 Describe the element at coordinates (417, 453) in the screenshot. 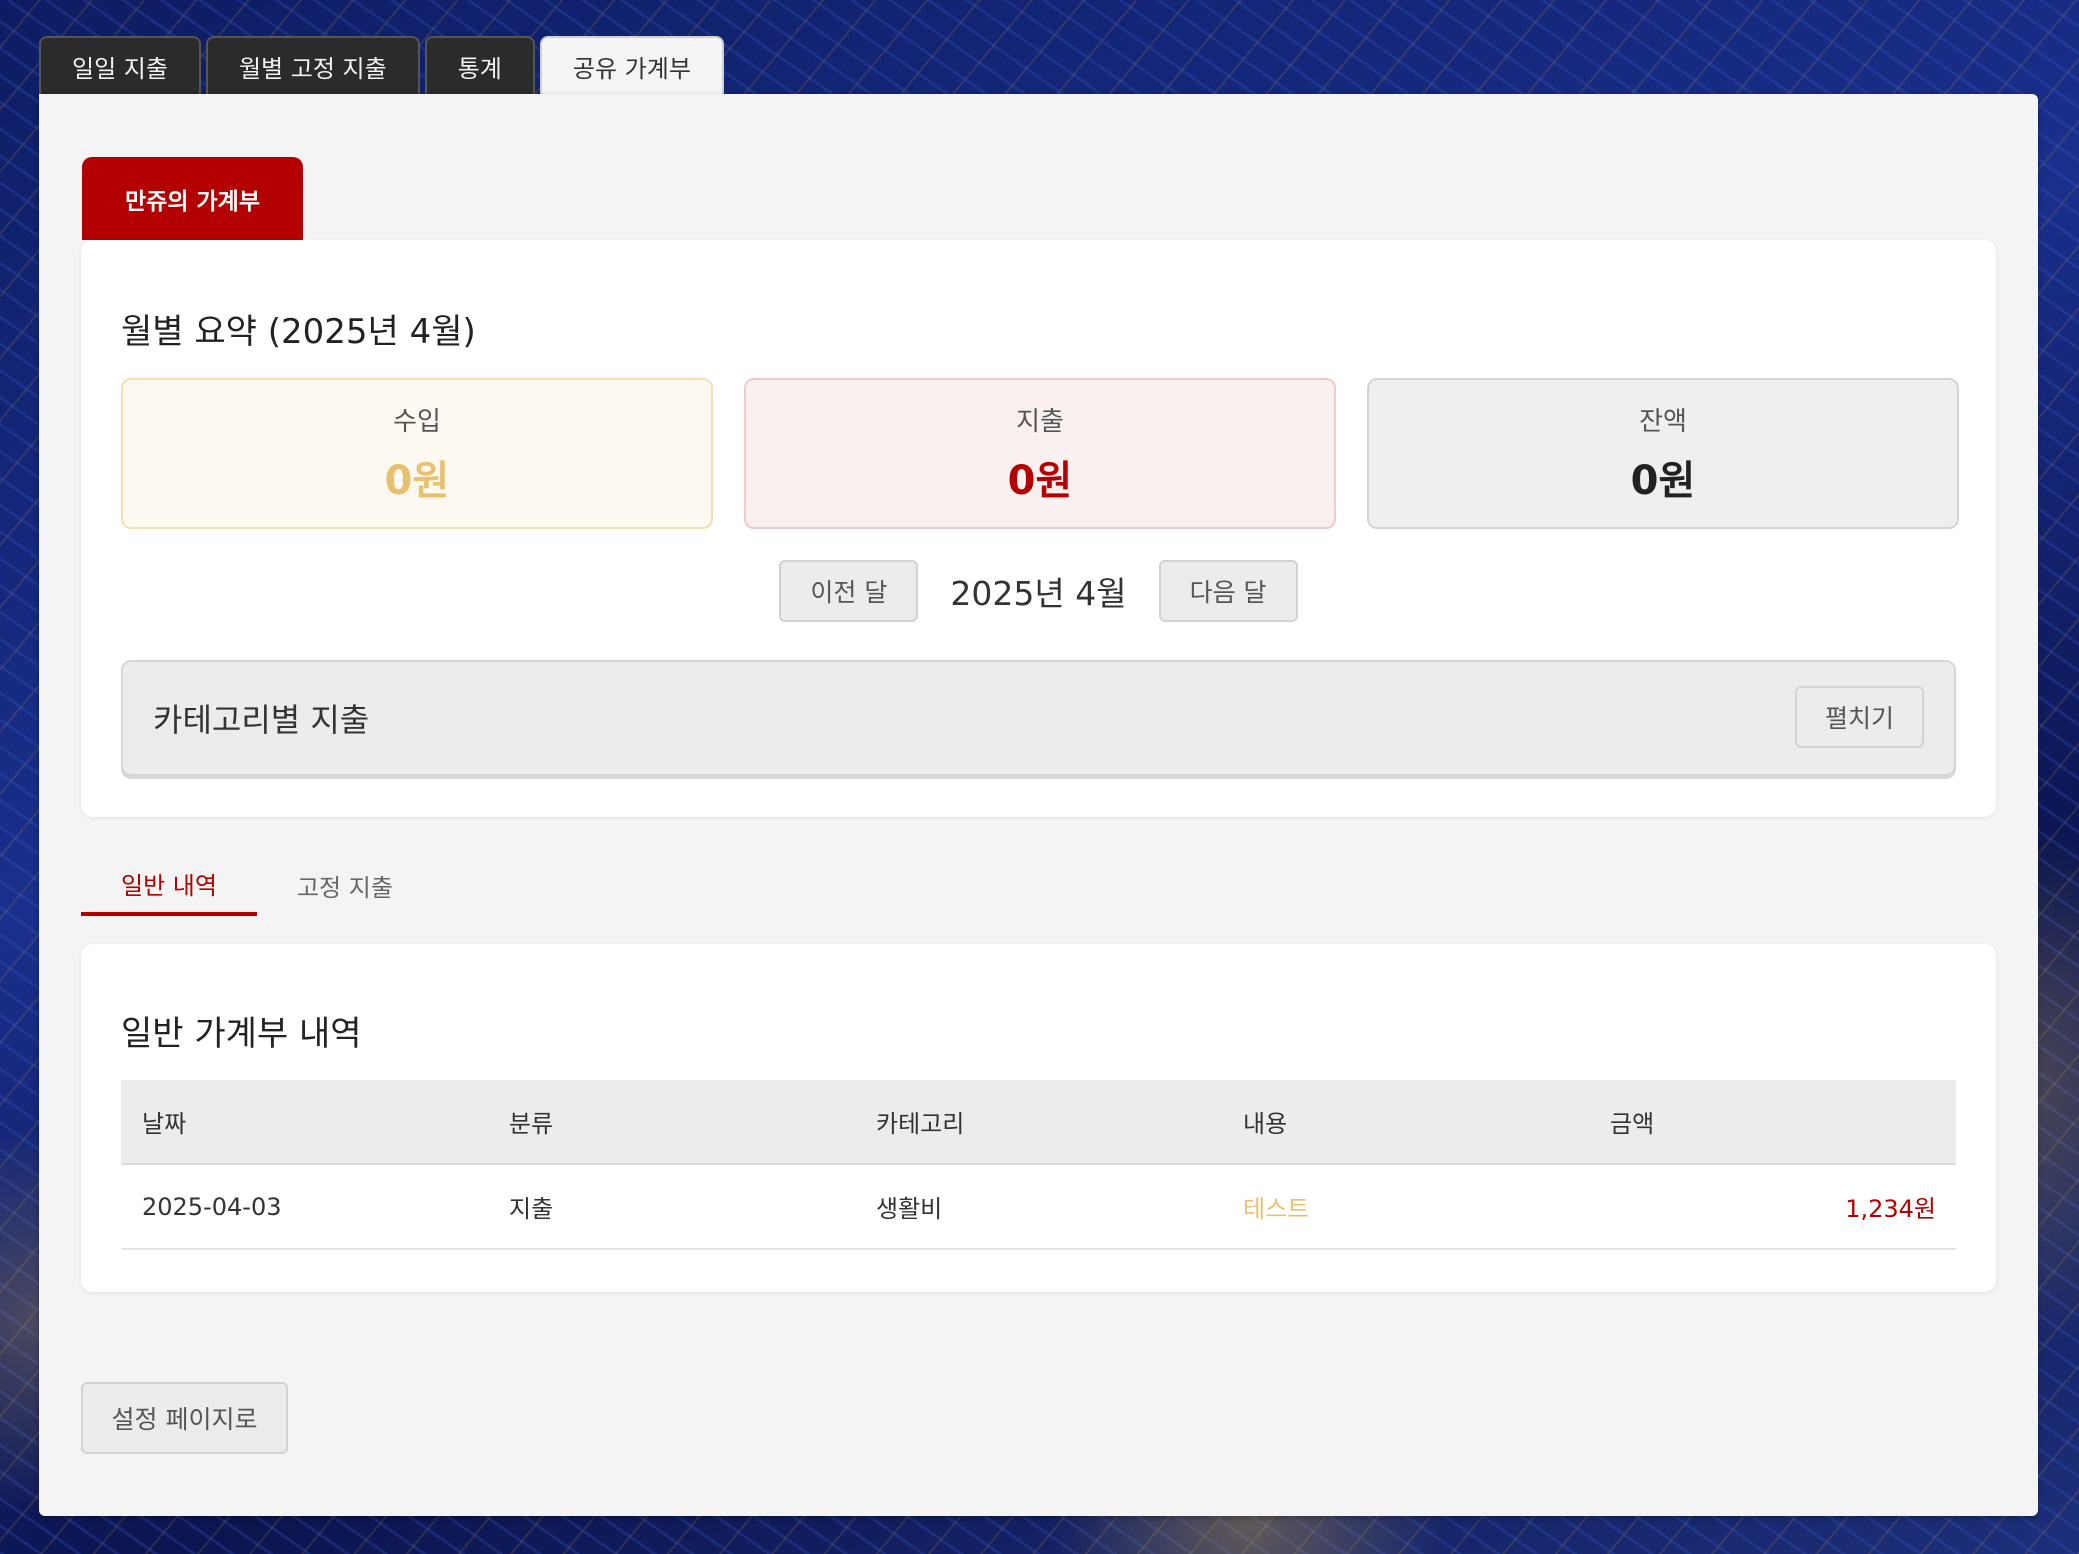

I see `income-box: 수입 0원` at that location.